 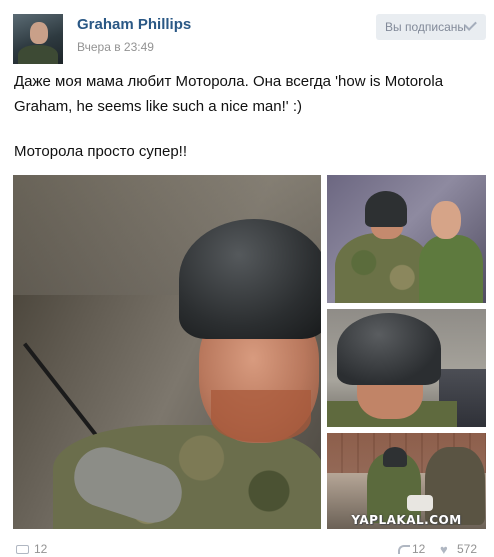 I want to click on comment-icon, so click(x=22, y=549).